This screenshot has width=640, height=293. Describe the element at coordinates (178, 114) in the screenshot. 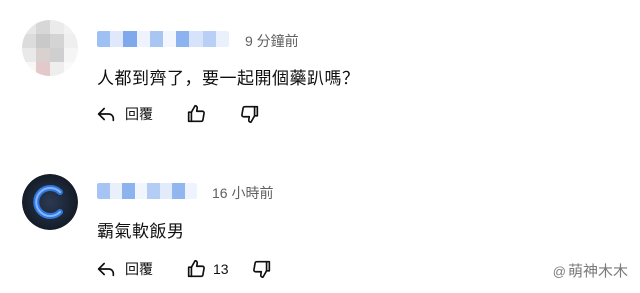

I see `comment-actions: 回覆` at that location.